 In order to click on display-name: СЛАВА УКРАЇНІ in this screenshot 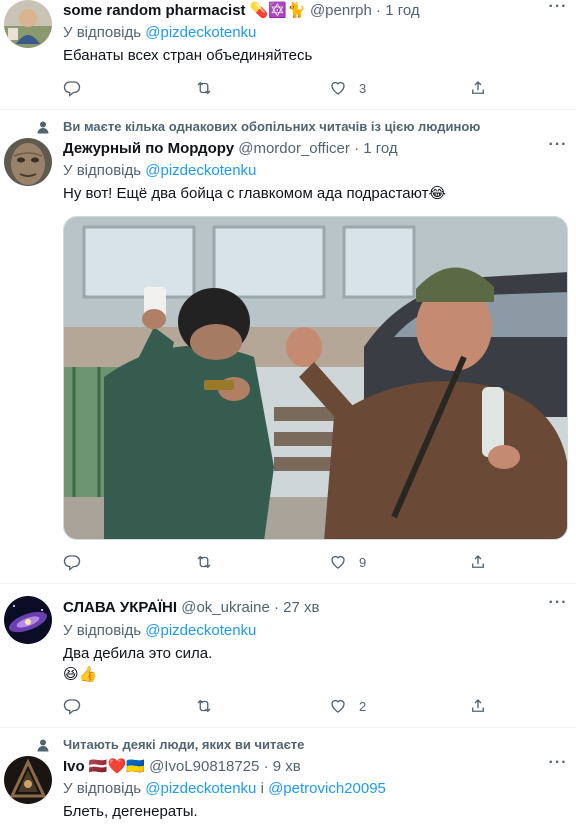, I will do `click(120, 607)`.